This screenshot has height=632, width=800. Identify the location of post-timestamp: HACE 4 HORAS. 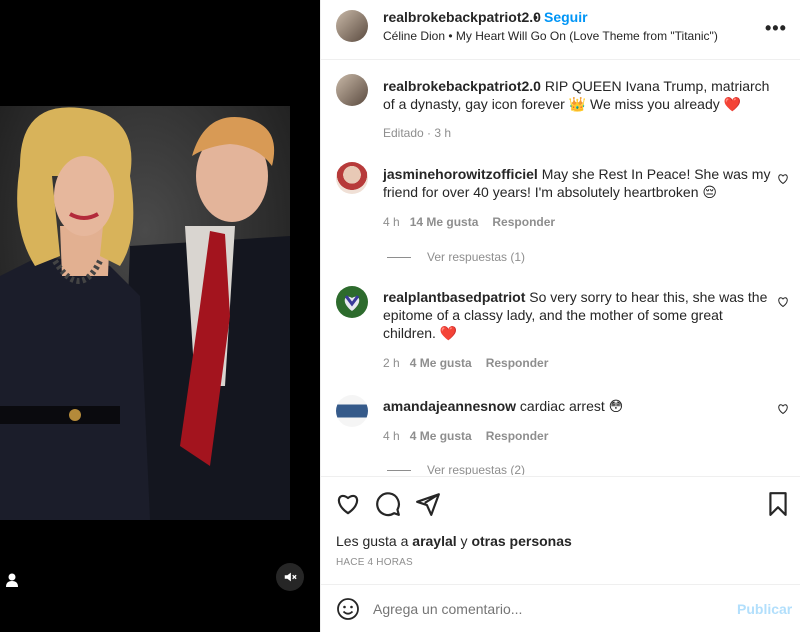
(374, 562).